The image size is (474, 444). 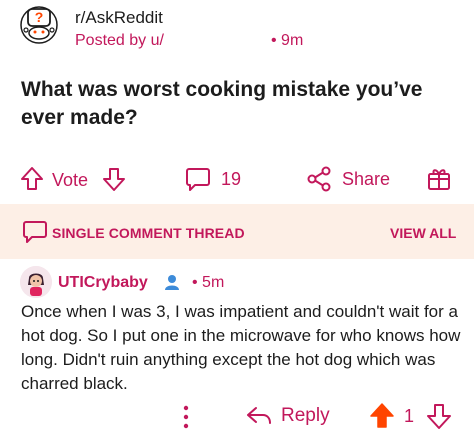 I want to click on comment-icon, so click(x=198, y=179).